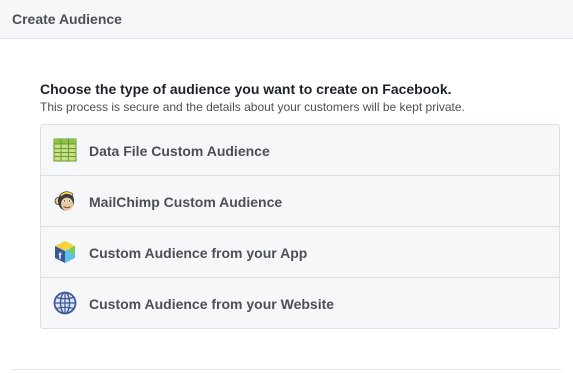 The height and width of the screenshot is (373, 573). What do you see at coordinates (198, 253) in the screenshot?
I see `option-label: Custom Audience from your App` at bounding box center [198, 253].